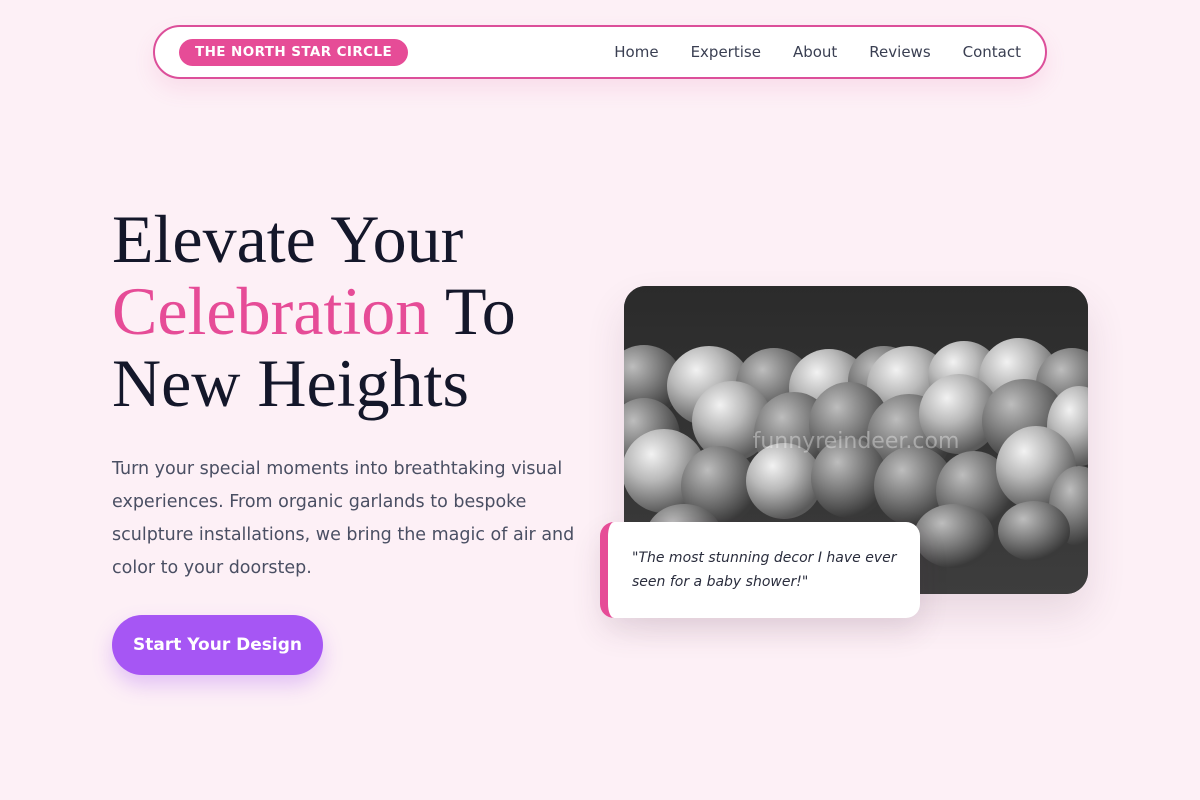 Image resolution: width=1200 pixels, height=800 pixels. I want to click on nav-links: Home Expertise About Reviews Contact, so click(817, 52).